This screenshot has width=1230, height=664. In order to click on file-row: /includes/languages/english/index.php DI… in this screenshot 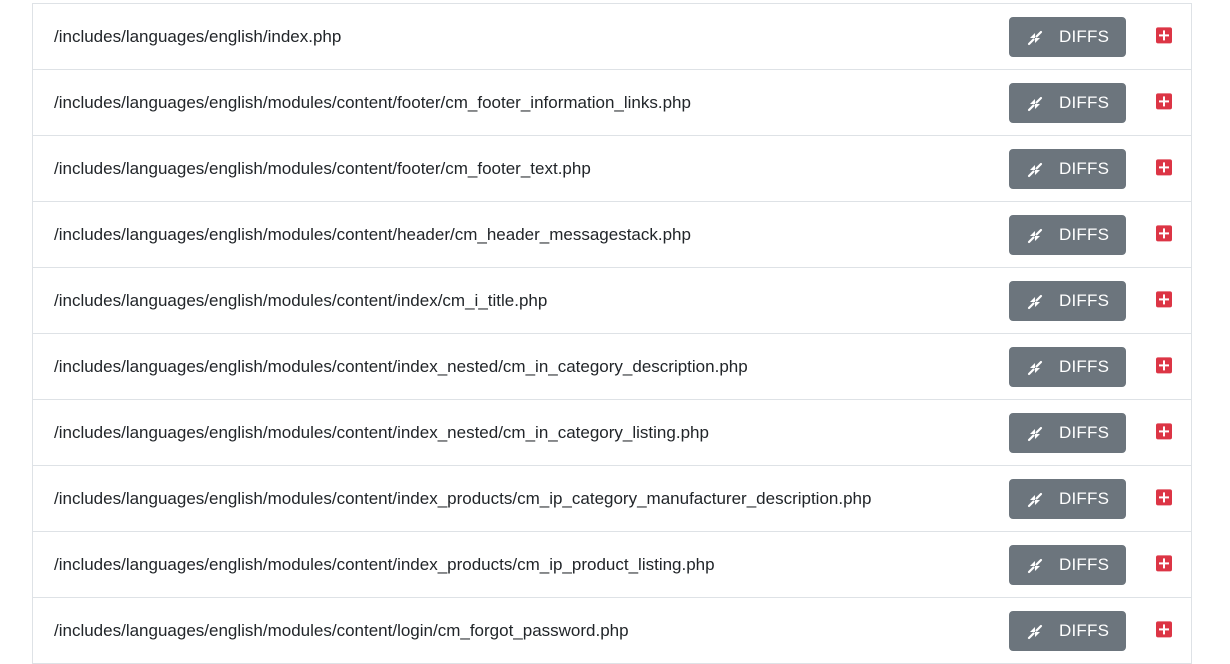, I will do `click(612, 37)`.